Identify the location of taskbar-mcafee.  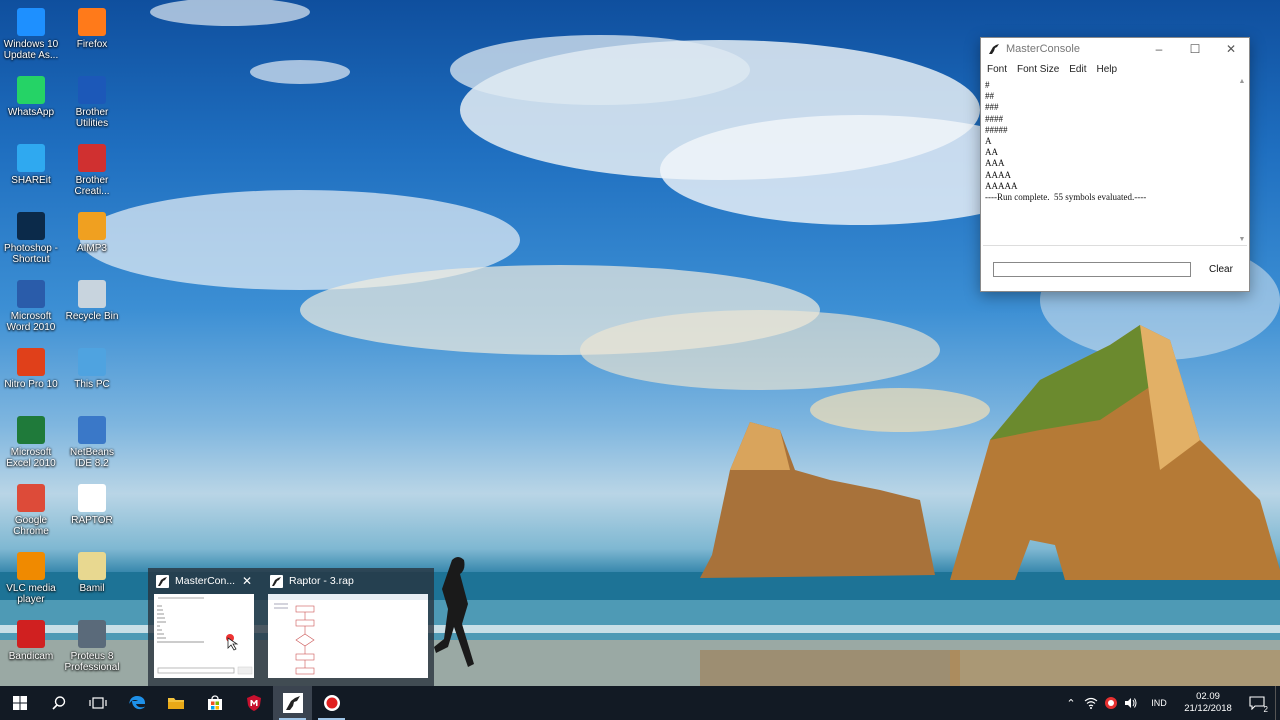
(253, 703).